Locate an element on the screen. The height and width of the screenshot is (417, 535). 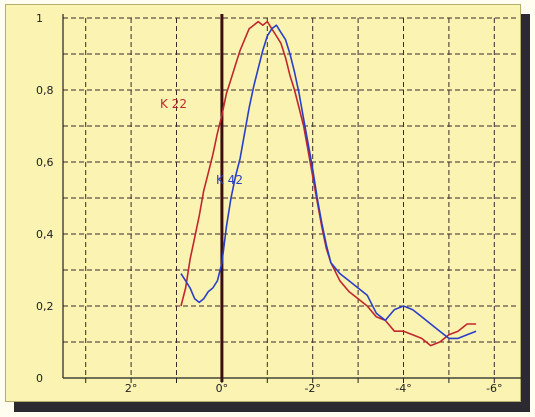
series-label-k42: K 42 is located at coordinates (229, 180).